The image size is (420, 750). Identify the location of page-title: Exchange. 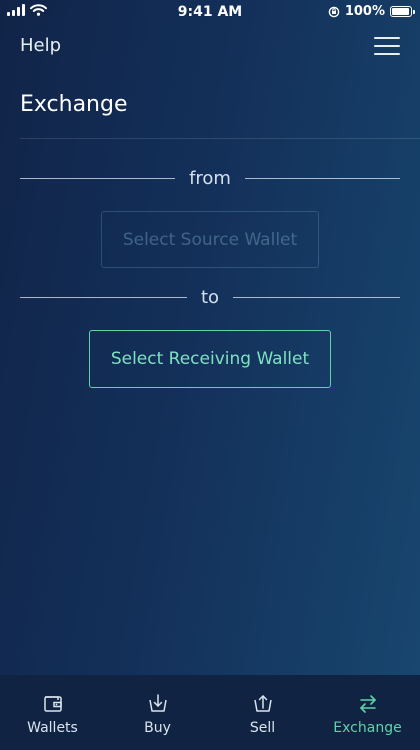
(74, 104).